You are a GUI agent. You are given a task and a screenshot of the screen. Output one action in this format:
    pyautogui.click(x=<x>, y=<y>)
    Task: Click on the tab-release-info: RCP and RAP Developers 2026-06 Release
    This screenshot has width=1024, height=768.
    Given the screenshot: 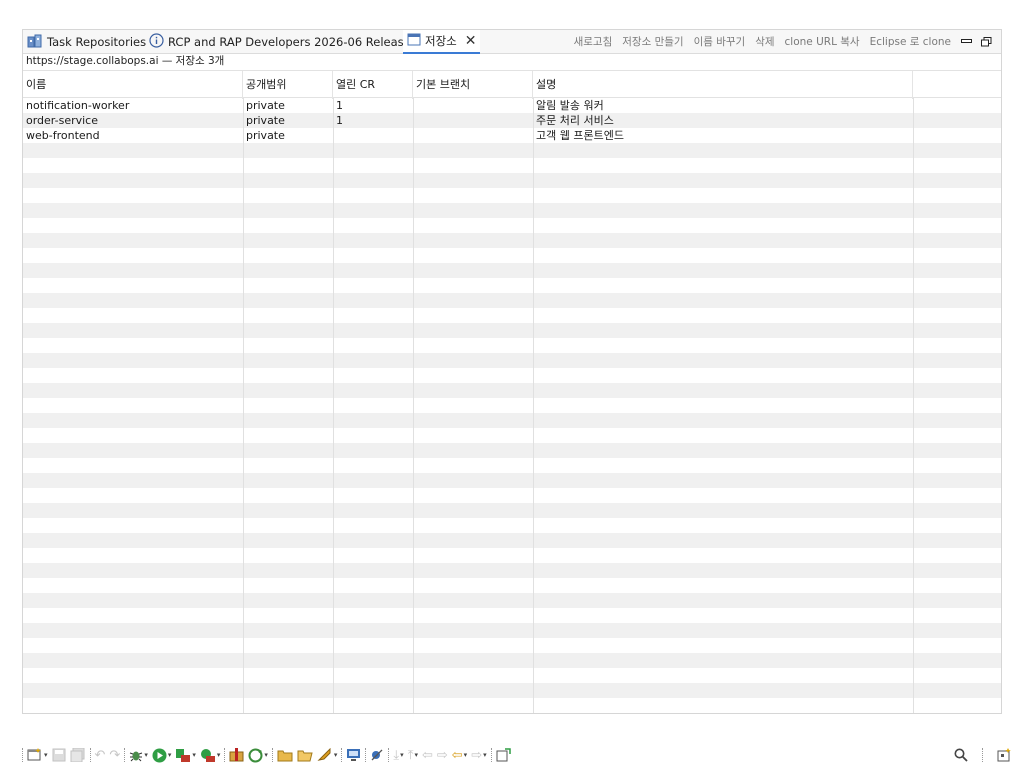 What is the action you would take?
    pyautogui.click(x=280, y=42)
    